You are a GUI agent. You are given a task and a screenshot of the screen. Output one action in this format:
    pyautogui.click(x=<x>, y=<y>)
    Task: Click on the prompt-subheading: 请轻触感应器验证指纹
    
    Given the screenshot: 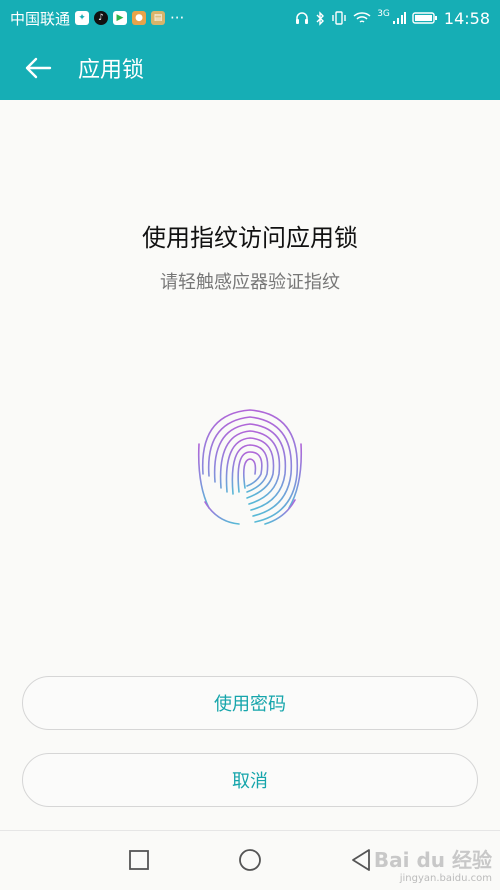 What is the action you would take?
    pyautogui.click(x=250, y=282)
    